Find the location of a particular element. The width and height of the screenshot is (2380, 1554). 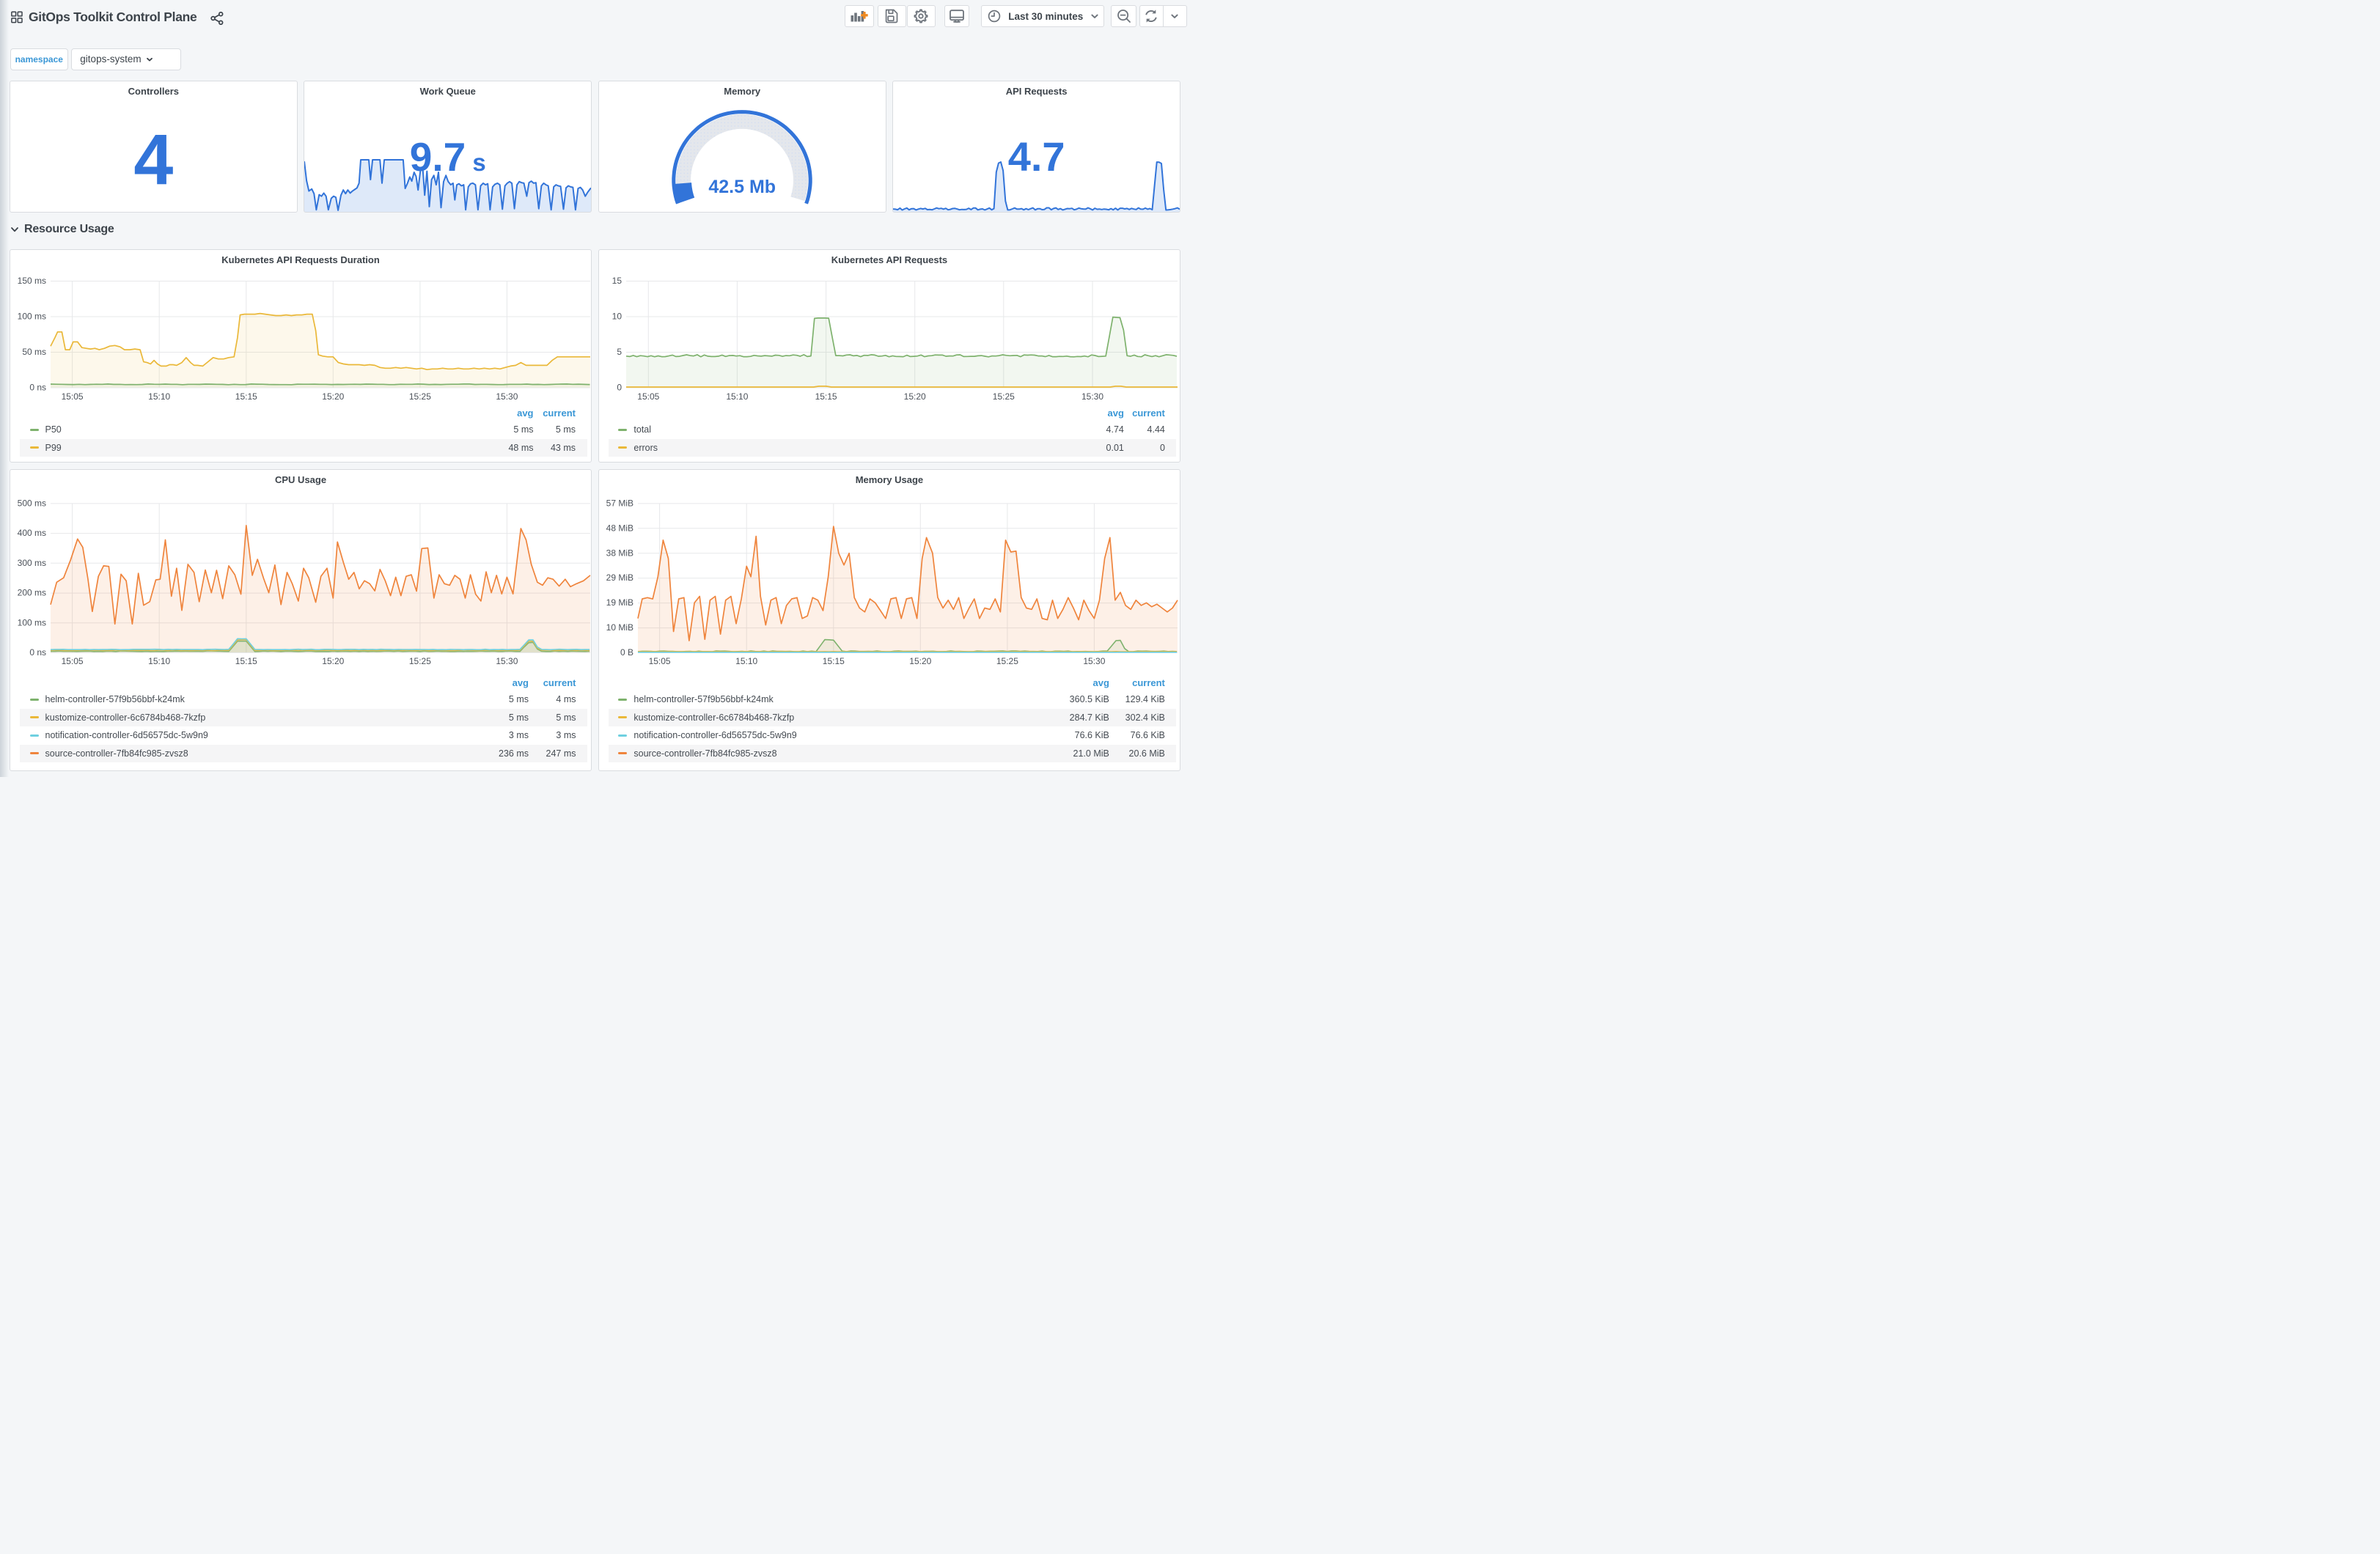

svg-text: 10 is located at coordinates (617, 317).